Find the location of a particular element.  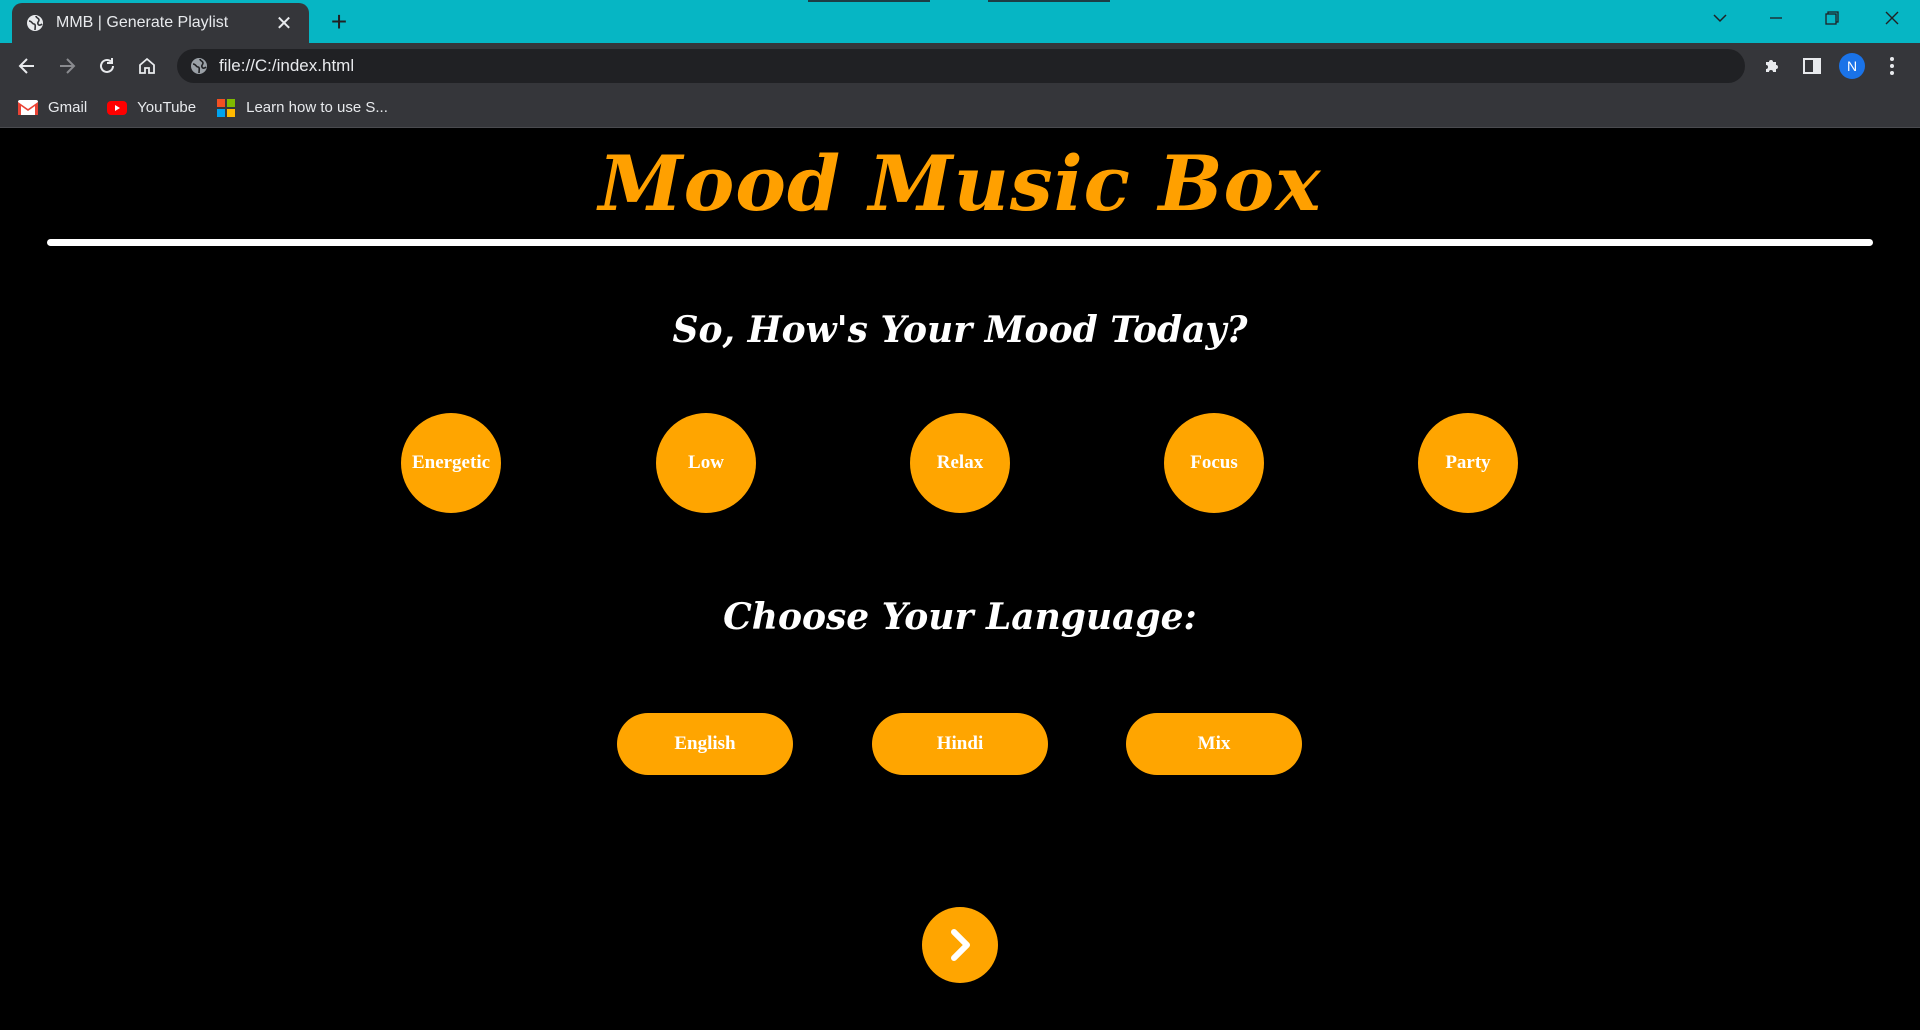

bookmark-gmail: Gmail is located at coordinates (52, 107).